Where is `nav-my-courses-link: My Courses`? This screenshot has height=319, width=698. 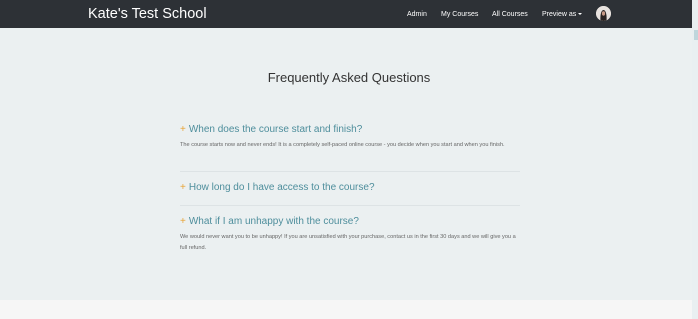
nav-my-courses-link: My Courses is located at coordinates (459, 14).